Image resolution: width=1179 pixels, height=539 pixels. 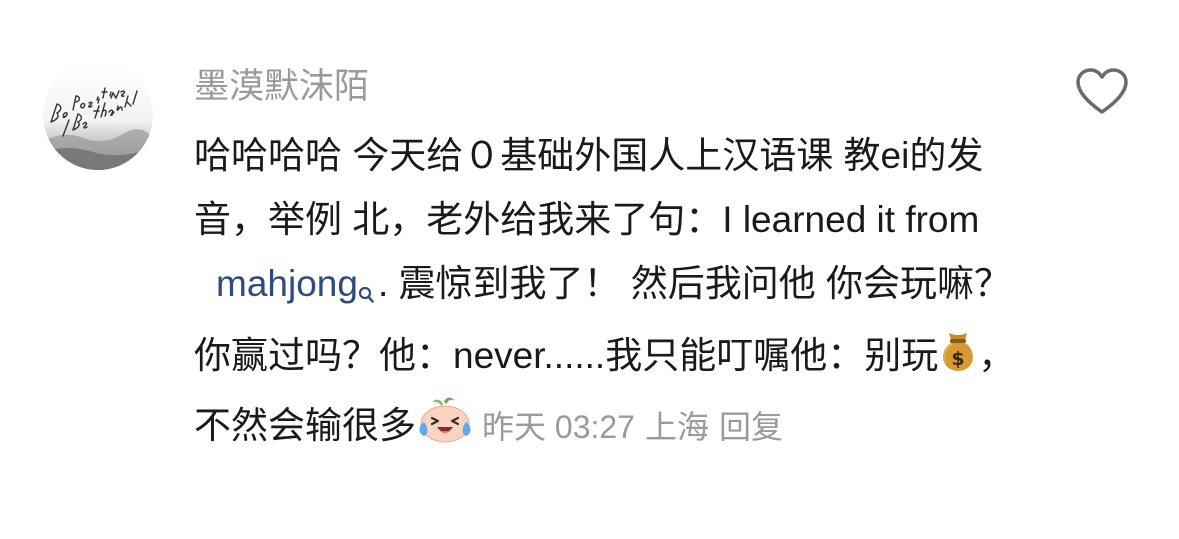 I want to click on avatar, so click(x=98, y=115).